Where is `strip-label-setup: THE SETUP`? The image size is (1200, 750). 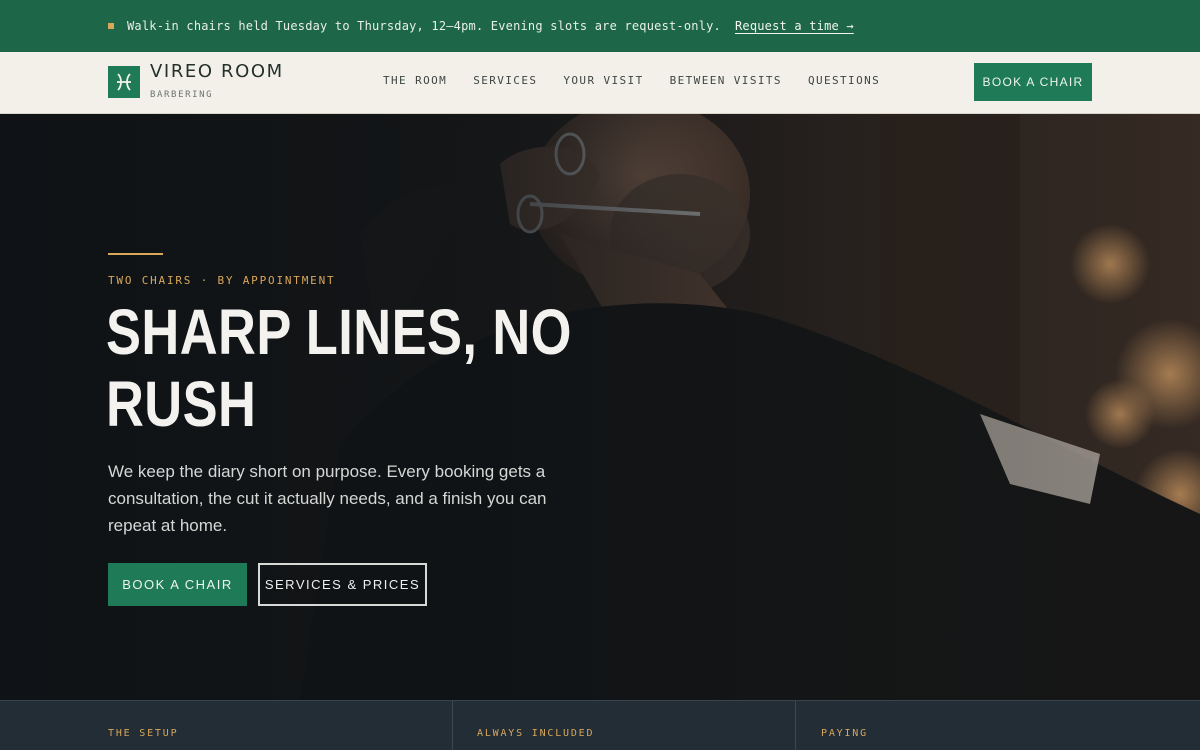
strip-label-setup: THE SETUP is located at coordinates (143, 733).